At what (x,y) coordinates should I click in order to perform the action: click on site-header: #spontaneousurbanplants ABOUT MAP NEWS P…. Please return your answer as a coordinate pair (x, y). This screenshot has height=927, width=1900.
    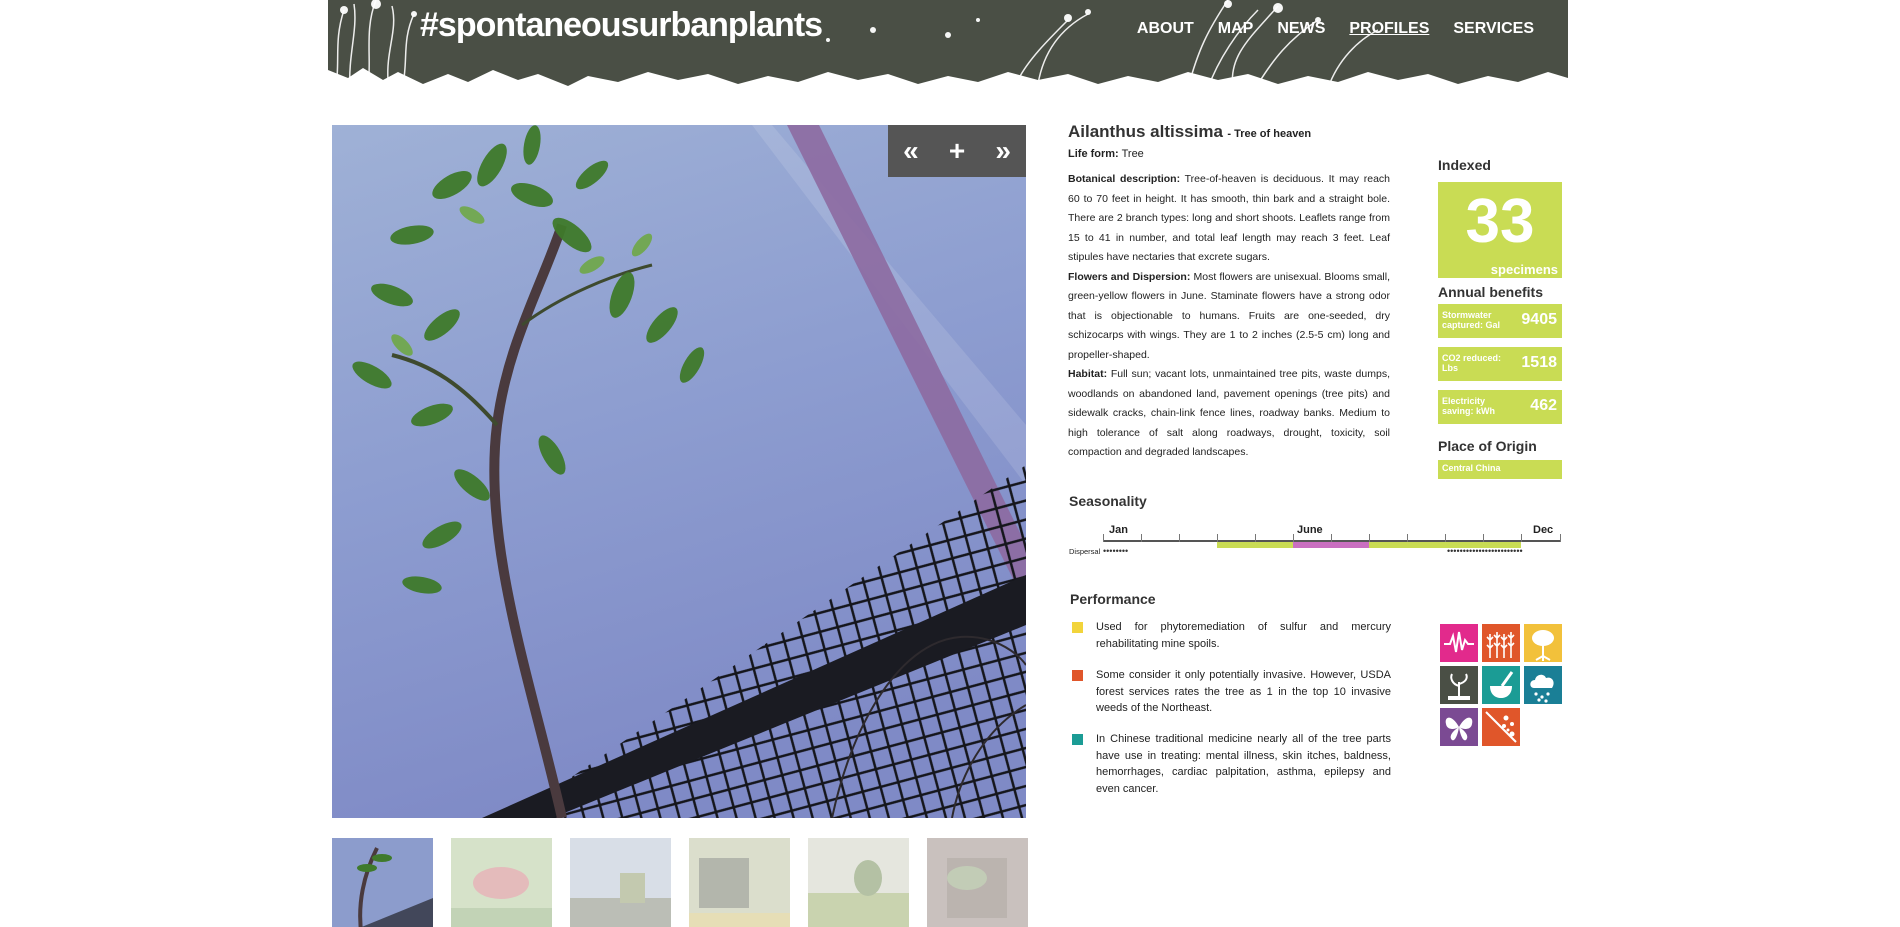
    Looking at the image, I should click on (948, 44).